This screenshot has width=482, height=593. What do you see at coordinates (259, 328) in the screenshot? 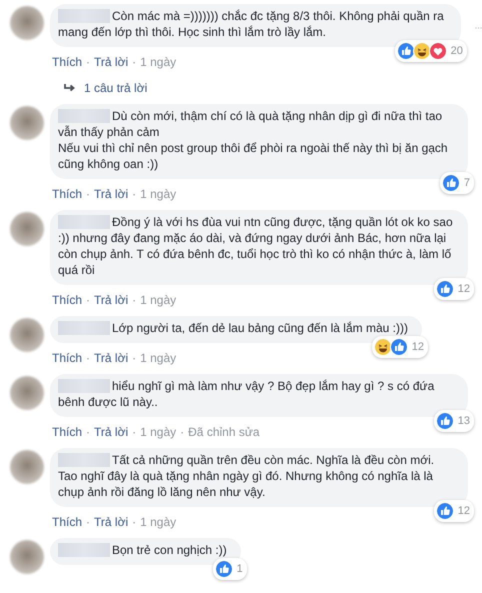
I see `comment-text: Lớp người ta, đến dẻ lau bảng cũng đến là lắm màu :)))` at bounding box center [259, 328].